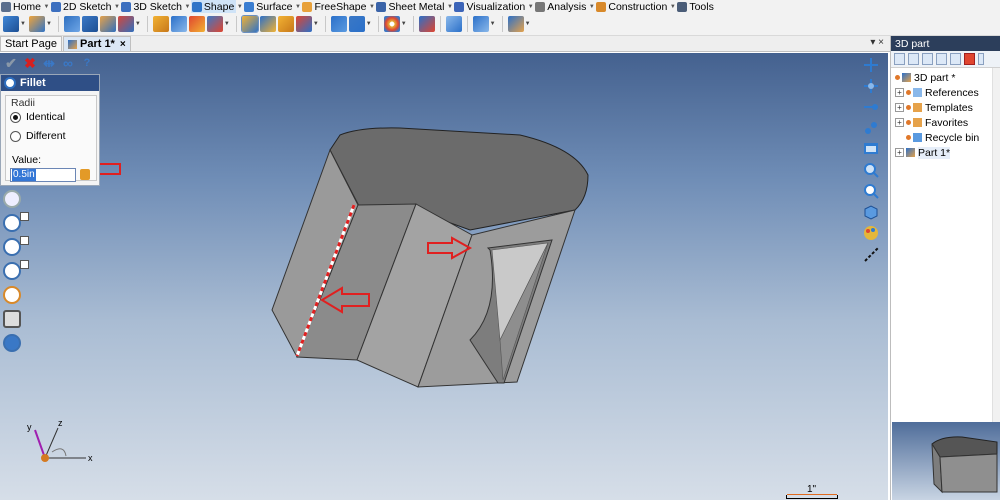  I want to click on fillet-icon, so click(249, 24).